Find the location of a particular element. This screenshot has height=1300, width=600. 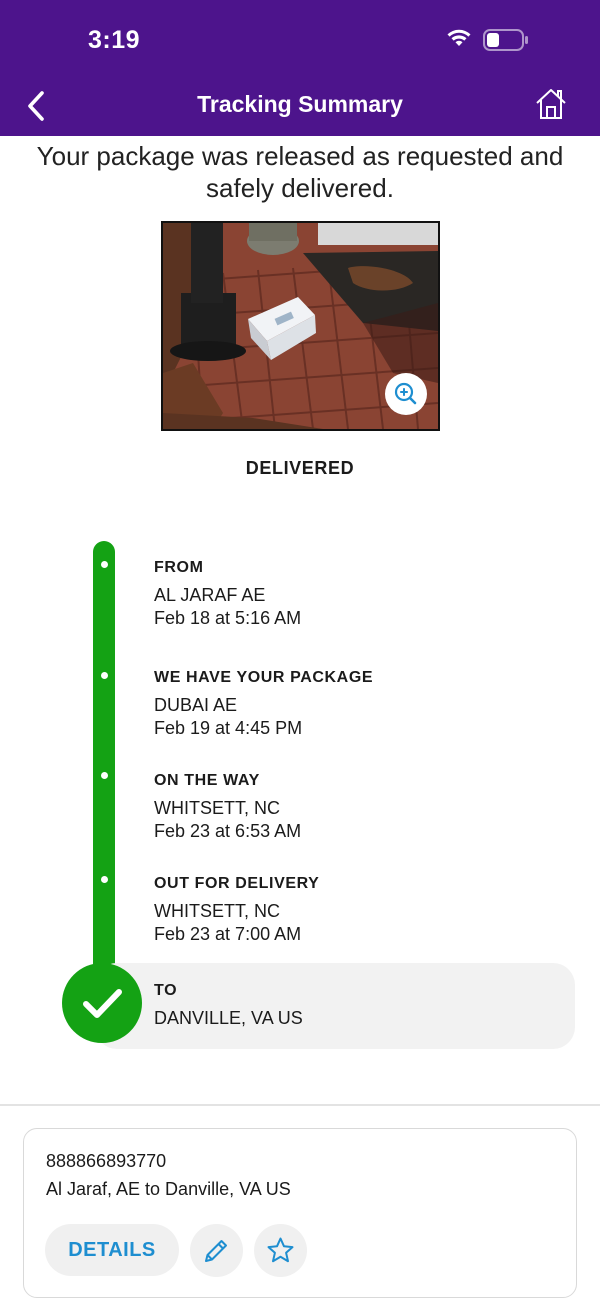

delivery-photo is located at coordinates (300, 326).